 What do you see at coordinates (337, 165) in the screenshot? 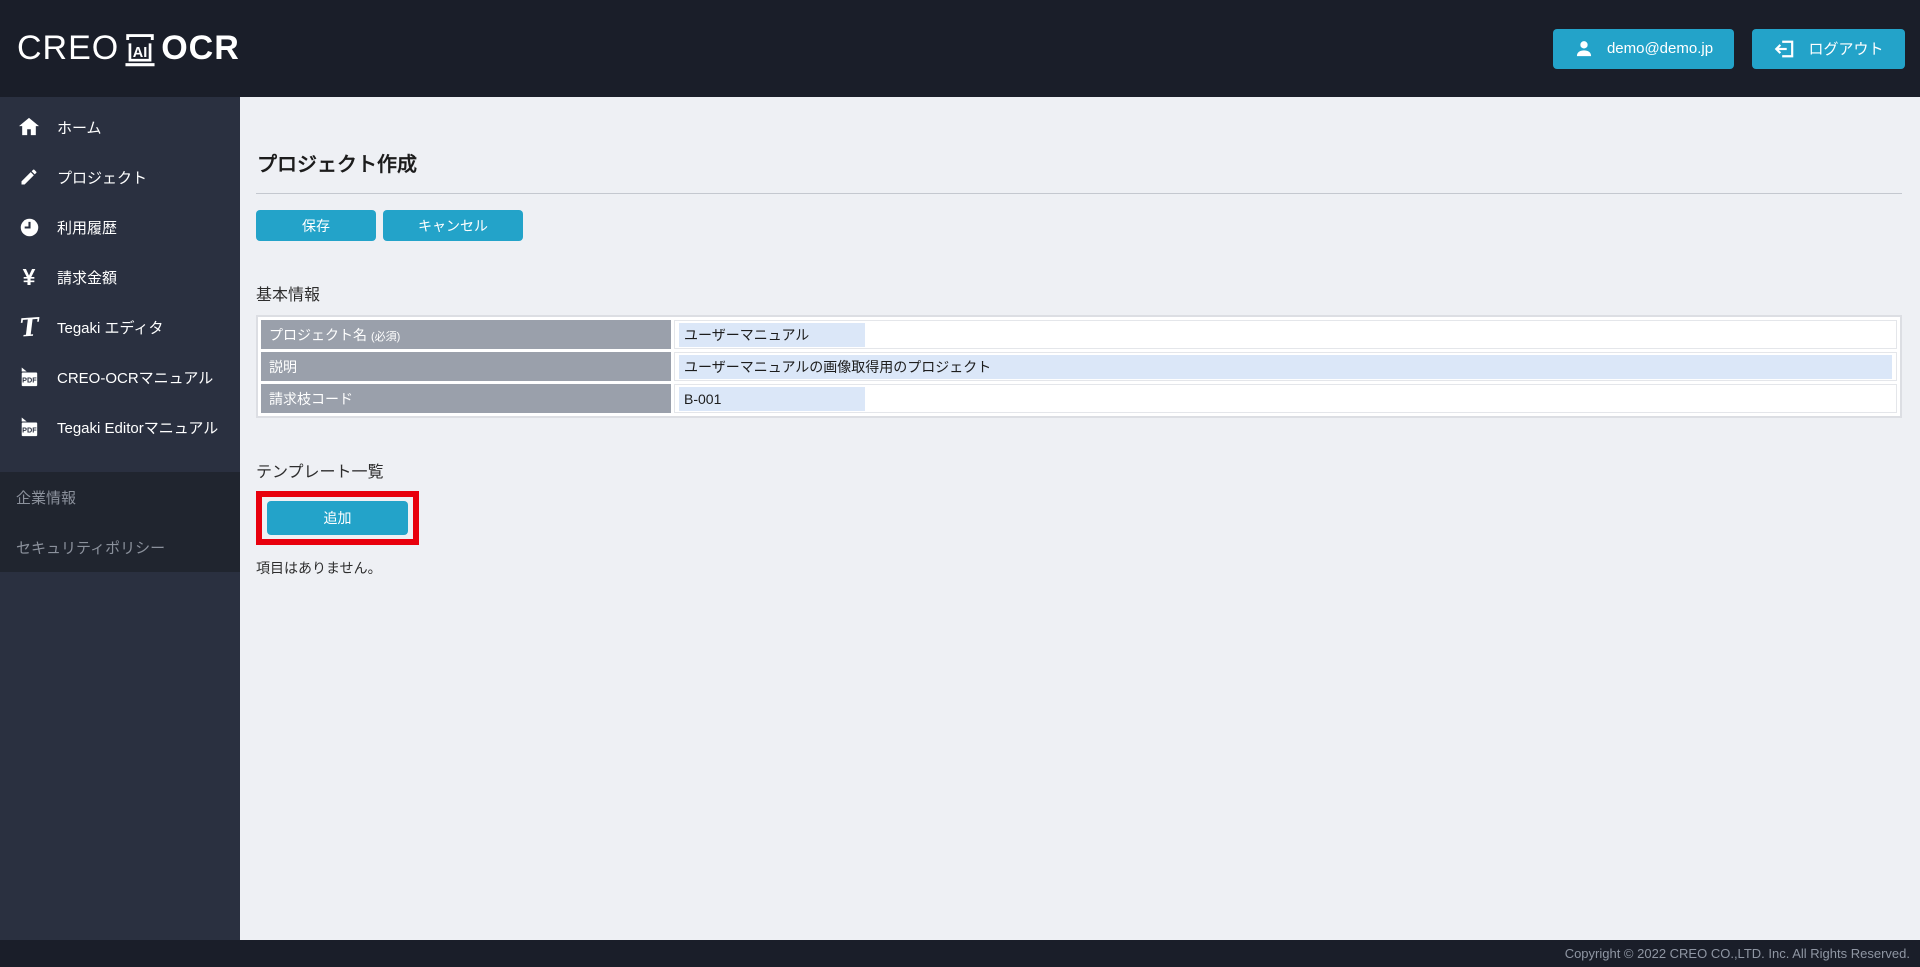
I see `page-title: プロジェクト作成` at bounding box center [337, 165].